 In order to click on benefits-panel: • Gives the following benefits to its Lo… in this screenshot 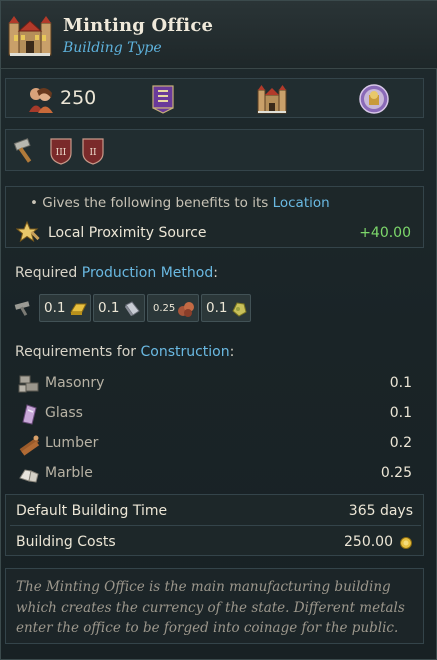, I will do `click(214, 217)`.